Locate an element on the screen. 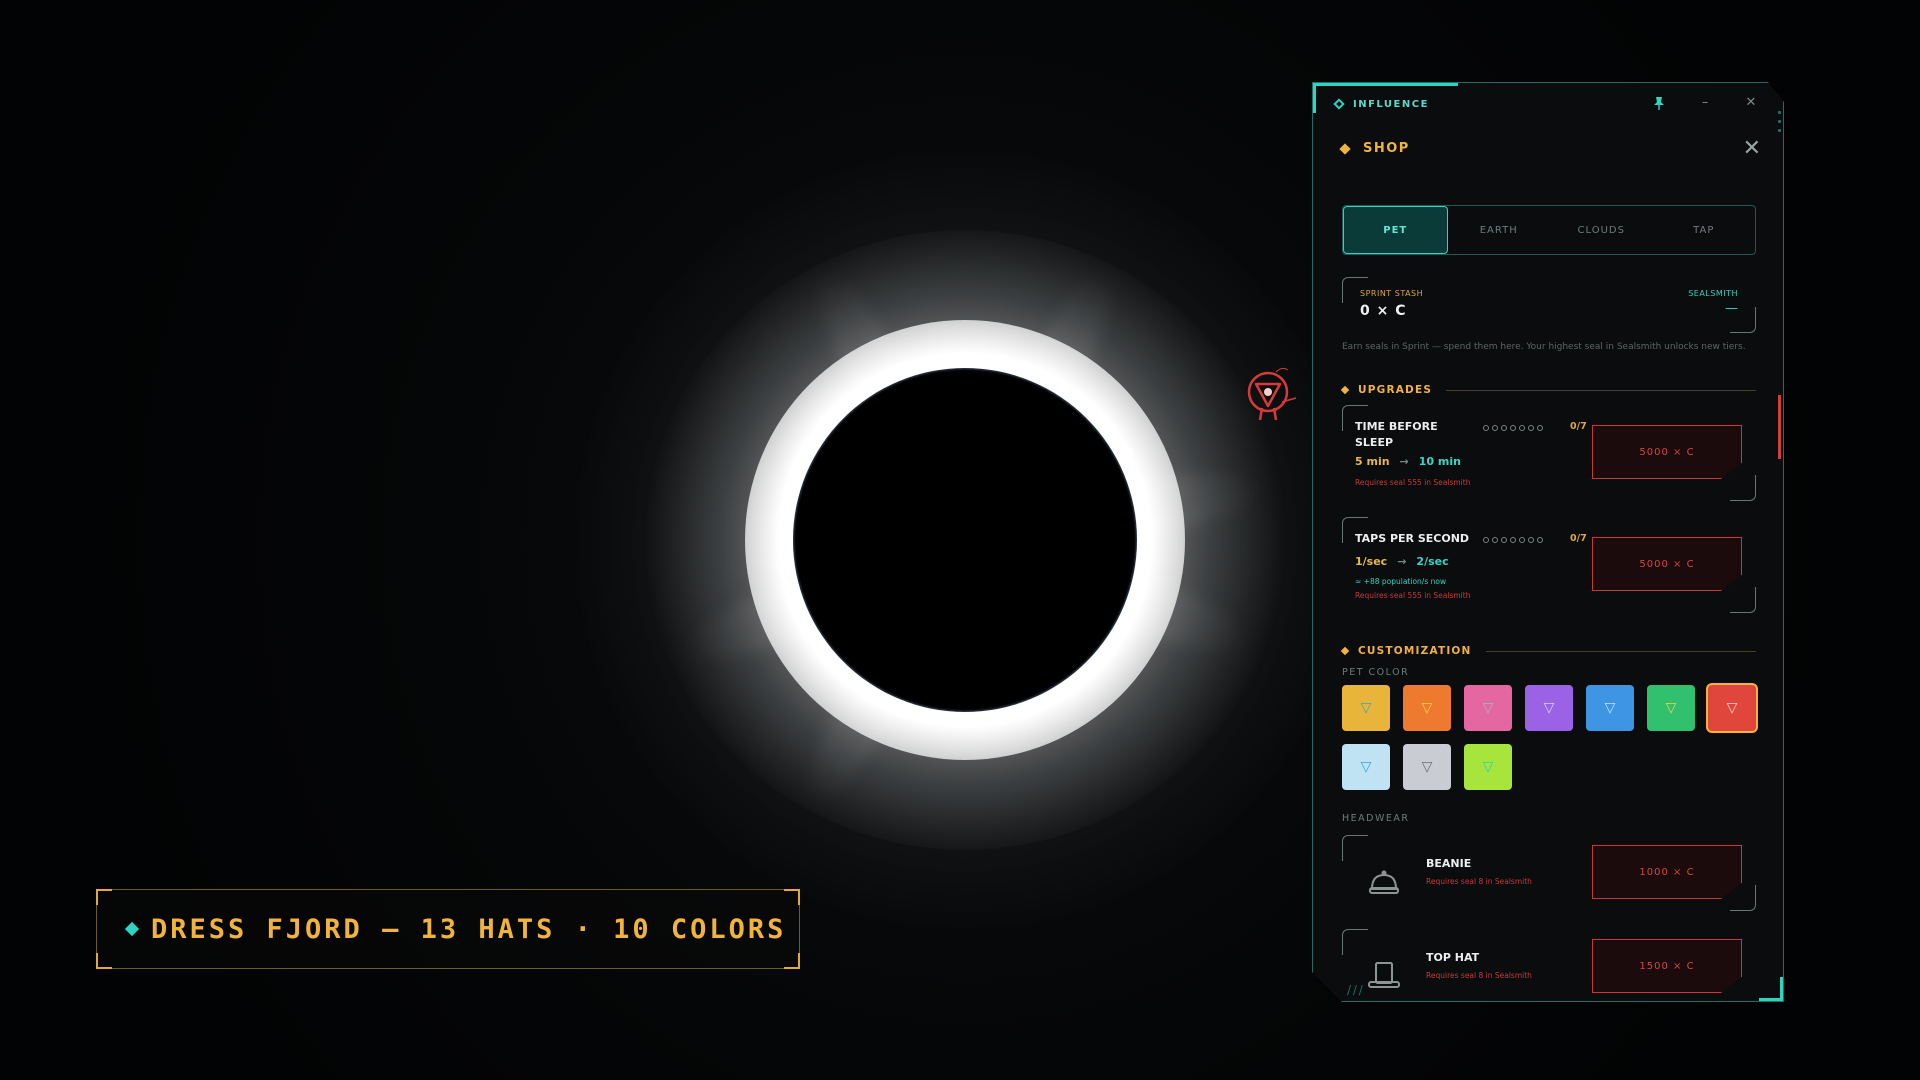 This screenshot has height=1080, width=1920. sprint-stash-card: SPRINT STASH 0 × C SEALSMITH — is located at coordinates (1549, 305).